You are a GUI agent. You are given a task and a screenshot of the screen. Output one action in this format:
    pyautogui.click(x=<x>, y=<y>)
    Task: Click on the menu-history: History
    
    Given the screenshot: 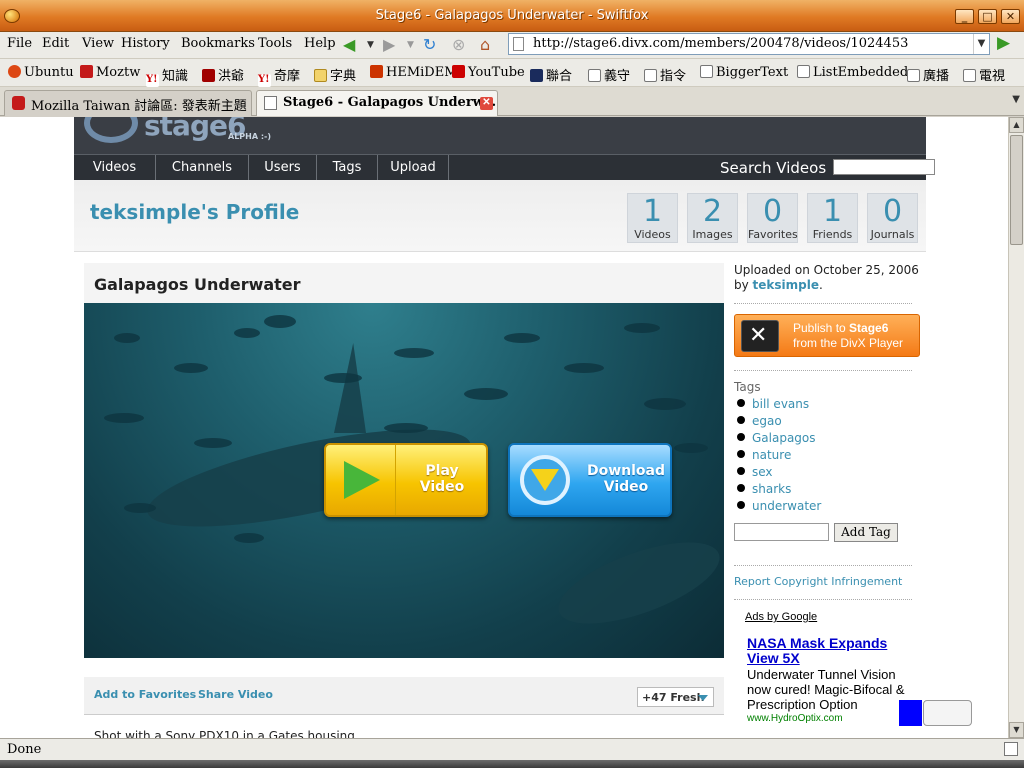 What is the action you would take?
    pyautogui.click(x=145, y=43)
    